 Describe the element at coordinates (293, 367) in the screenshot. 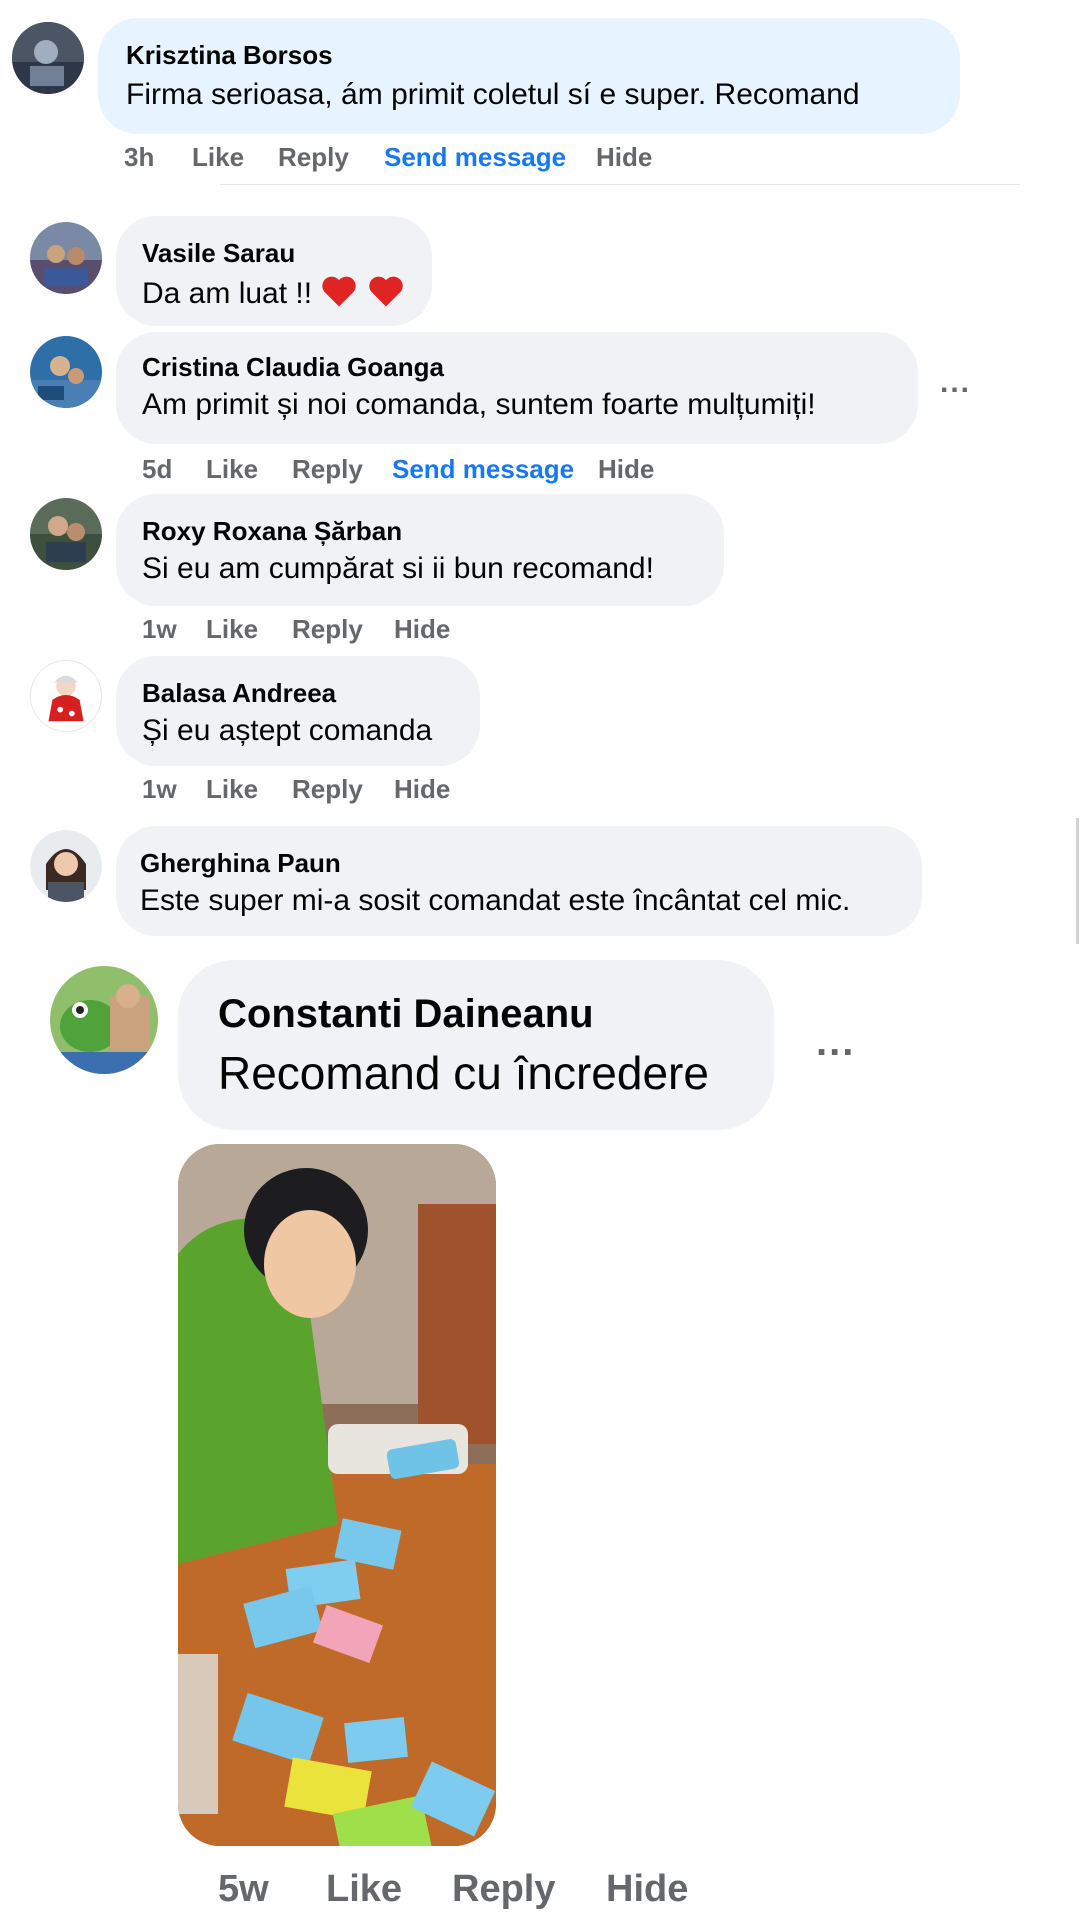

I see `commenter-name: Cristina Claudia Goanga` at that location.